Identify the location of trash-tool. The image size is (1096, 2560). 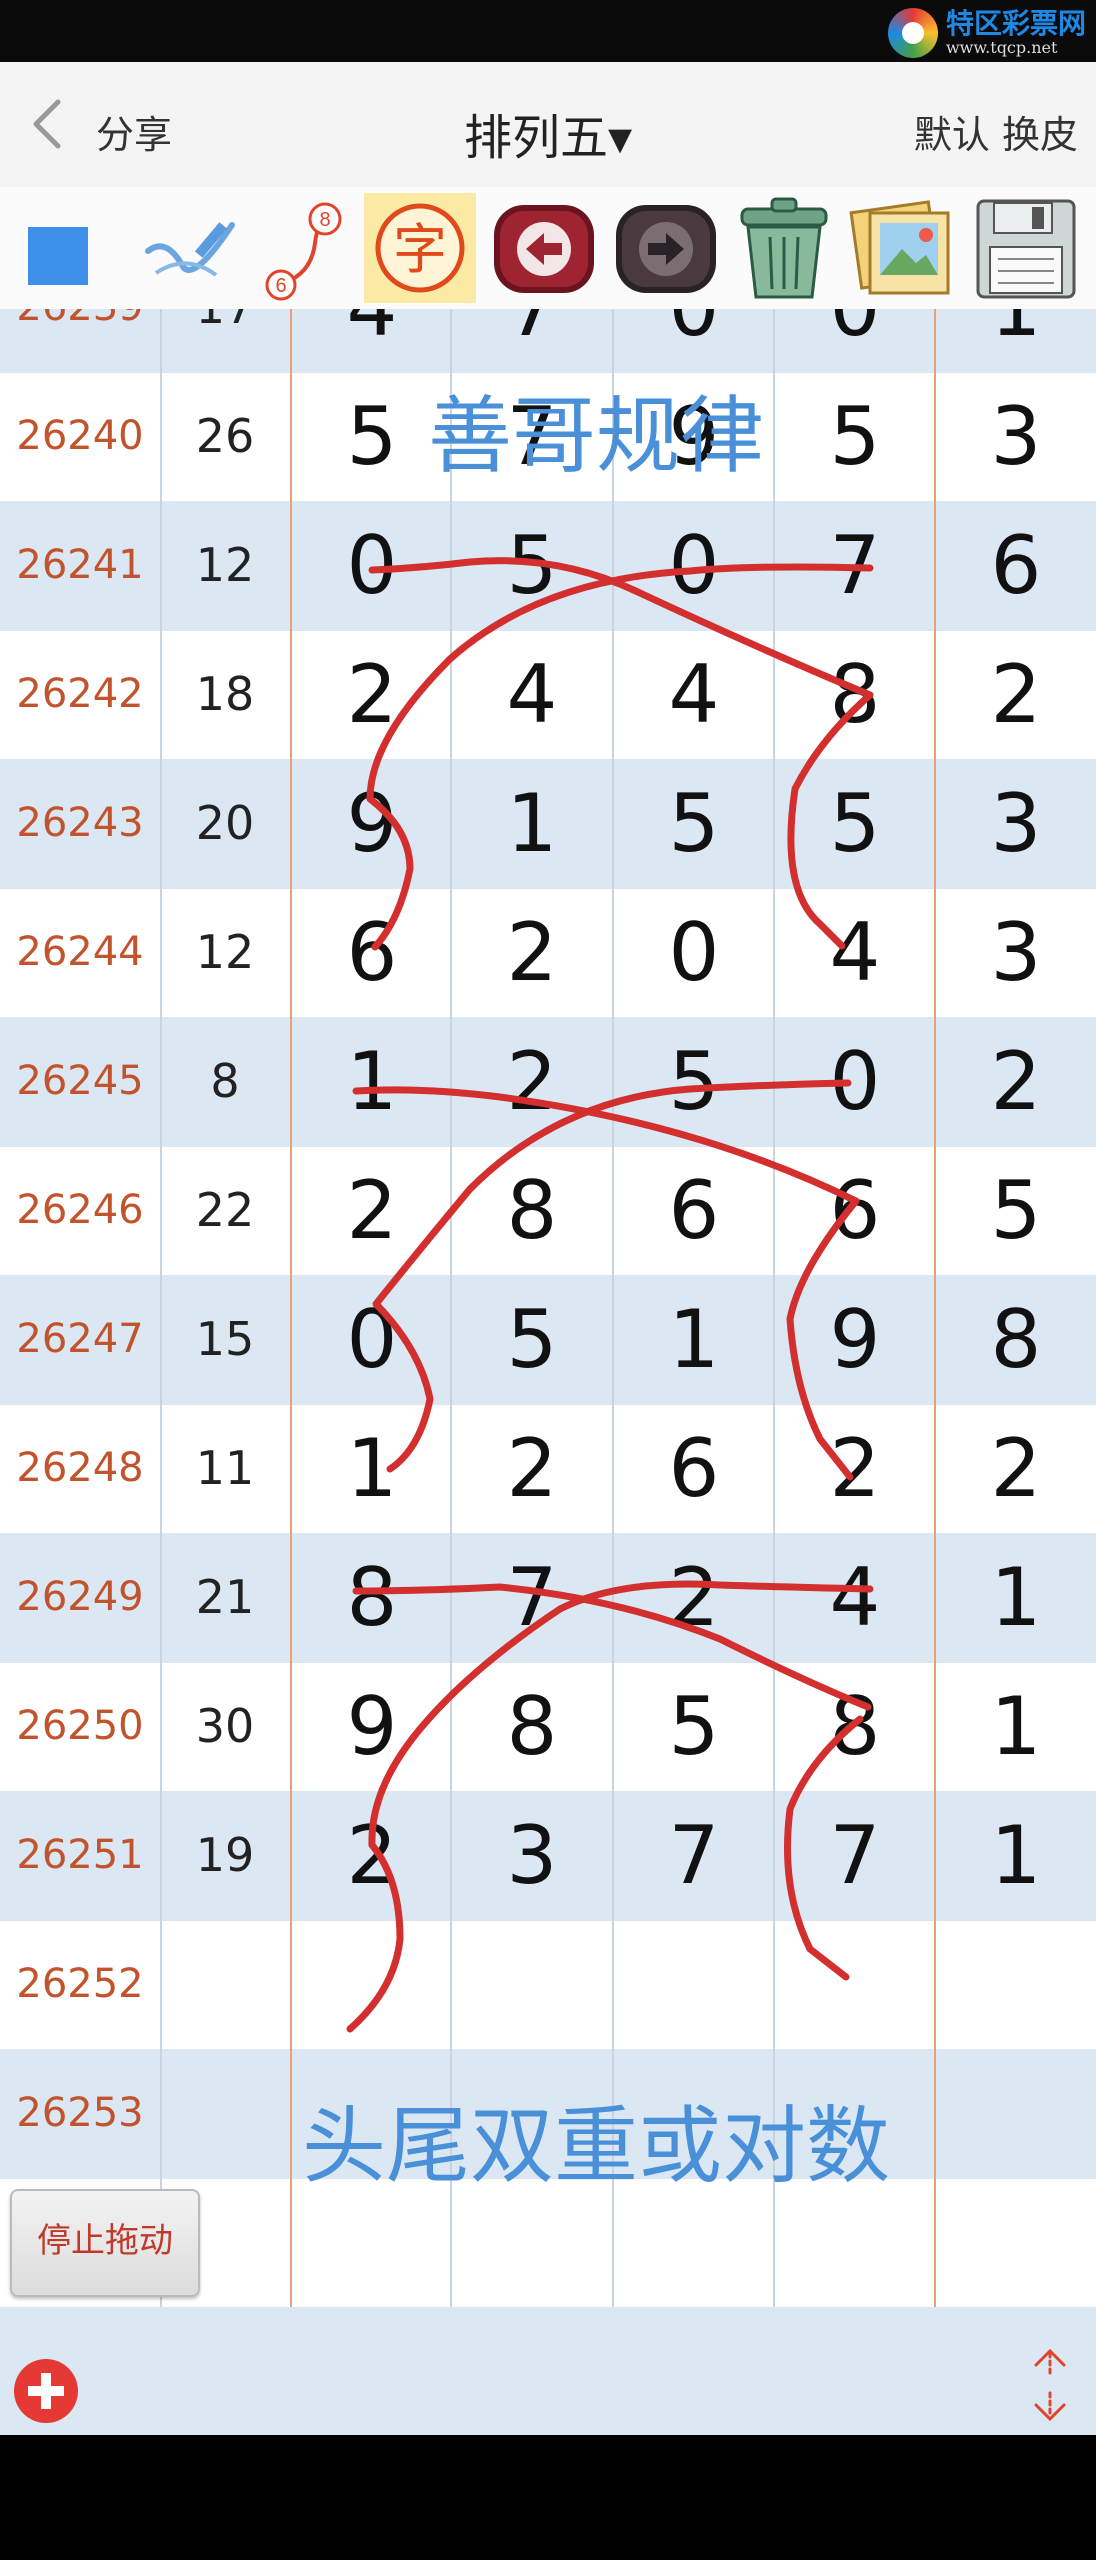
(784, 248).